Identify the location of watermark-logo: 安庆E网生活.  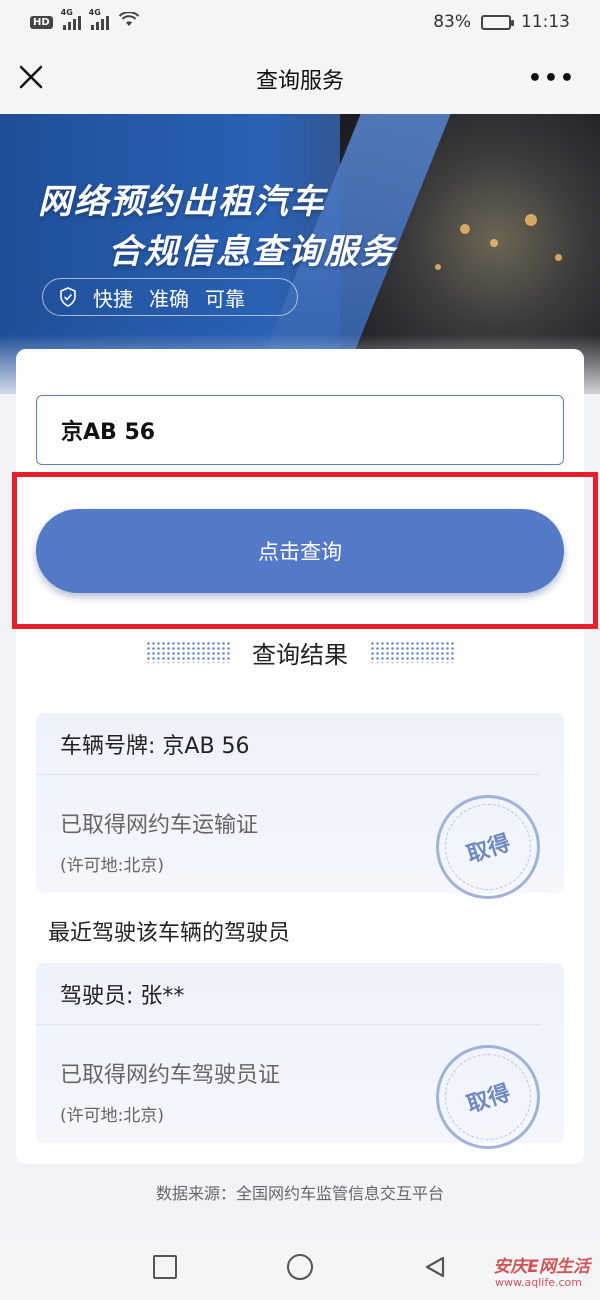
(541, 1267).